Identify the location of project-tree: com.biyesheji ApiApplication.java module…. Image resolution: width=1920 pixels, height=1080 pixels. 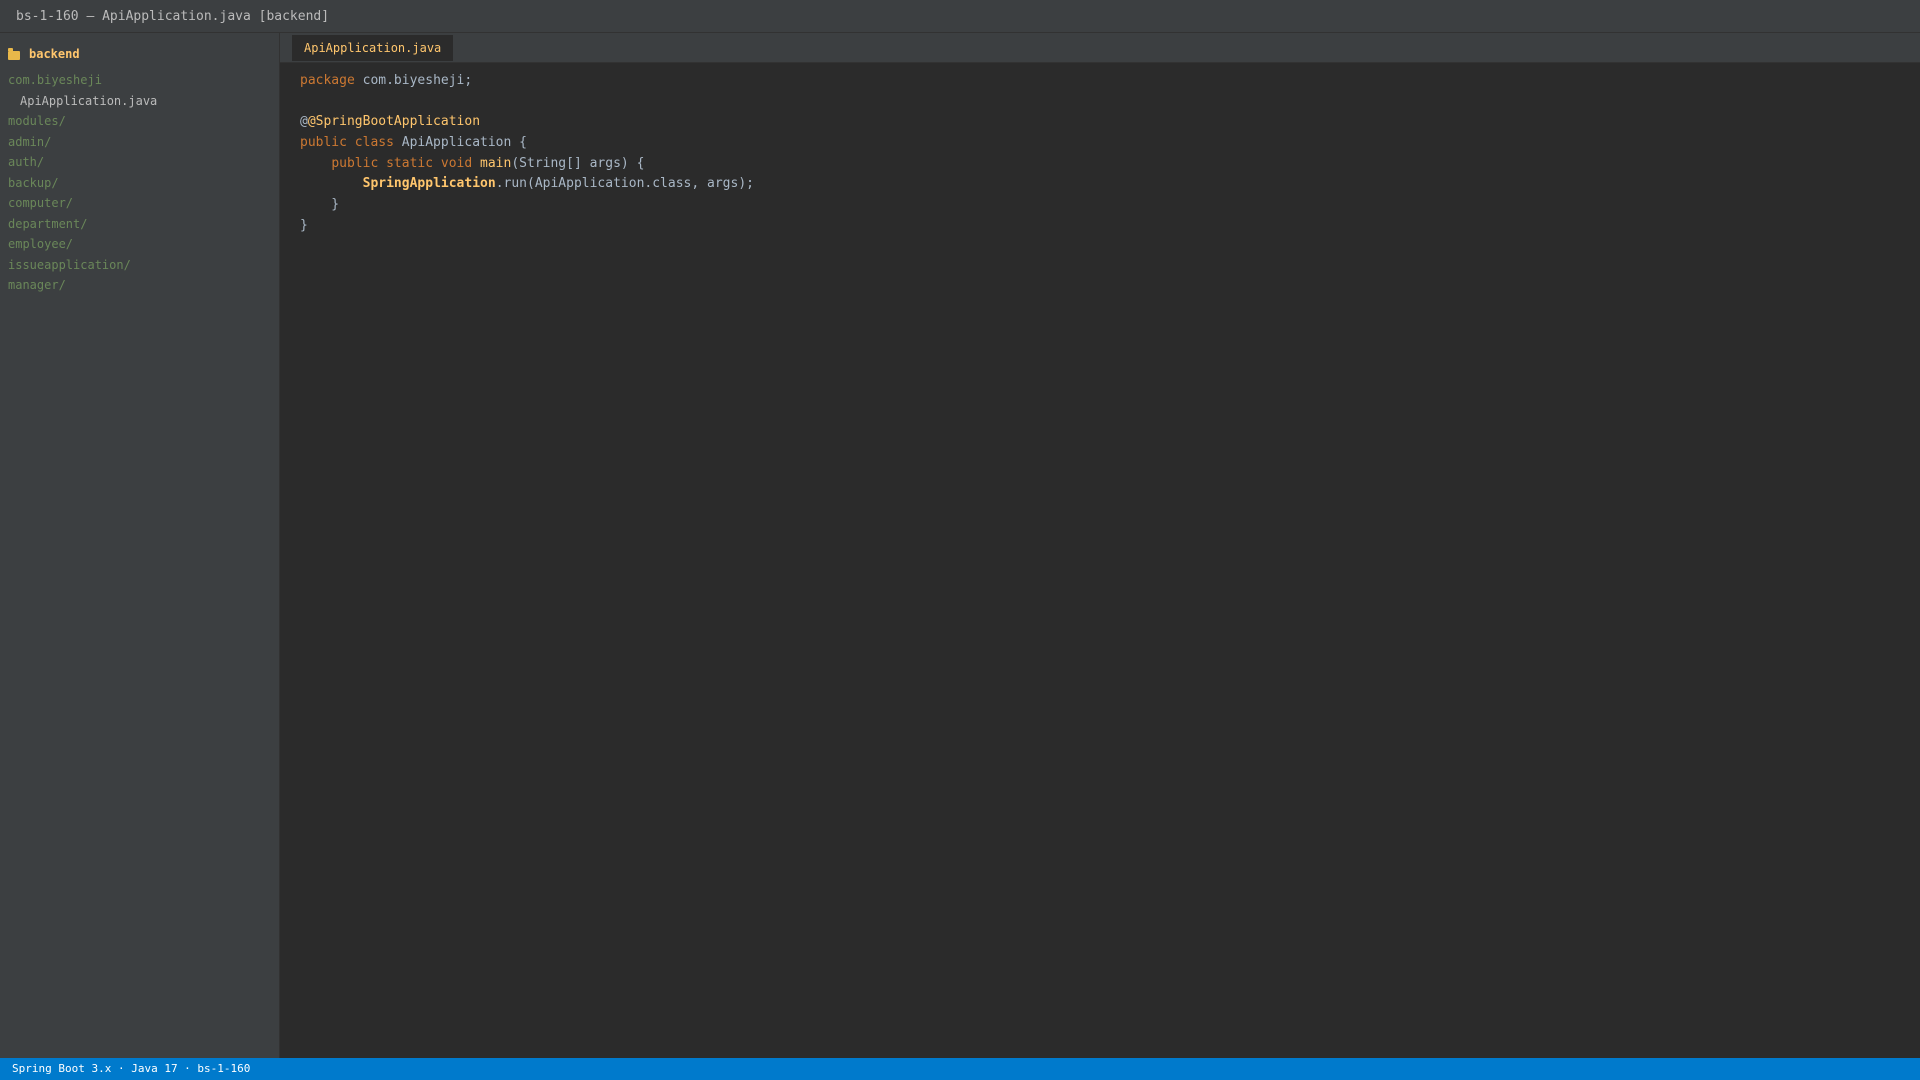
(139, 183).